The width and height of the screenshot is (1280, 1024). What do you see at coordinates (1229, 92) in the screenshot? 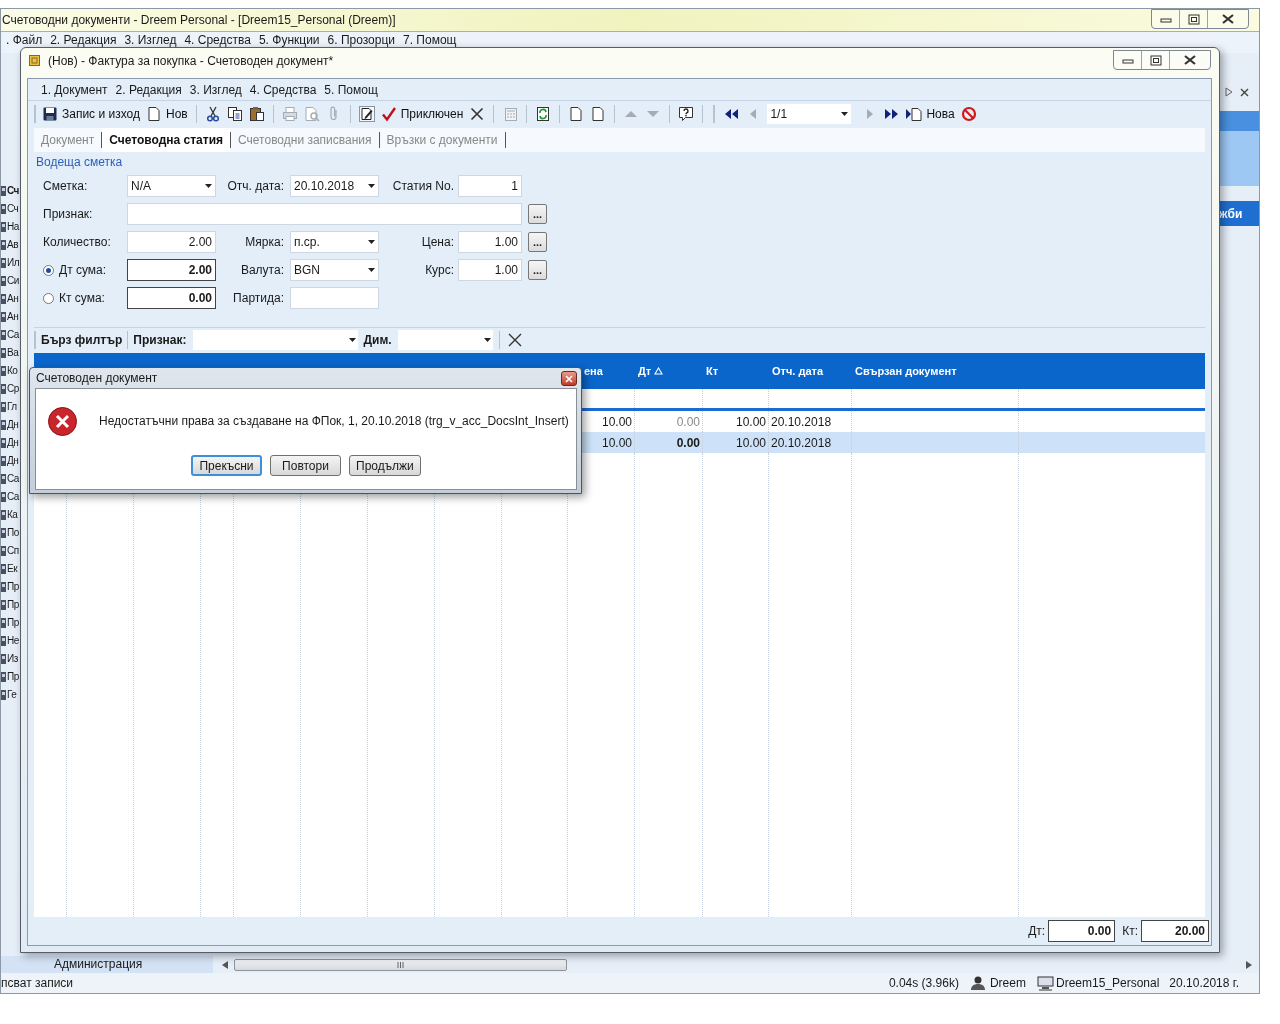
I see `scroll-right-icon` at bounding box center [1229, 92].